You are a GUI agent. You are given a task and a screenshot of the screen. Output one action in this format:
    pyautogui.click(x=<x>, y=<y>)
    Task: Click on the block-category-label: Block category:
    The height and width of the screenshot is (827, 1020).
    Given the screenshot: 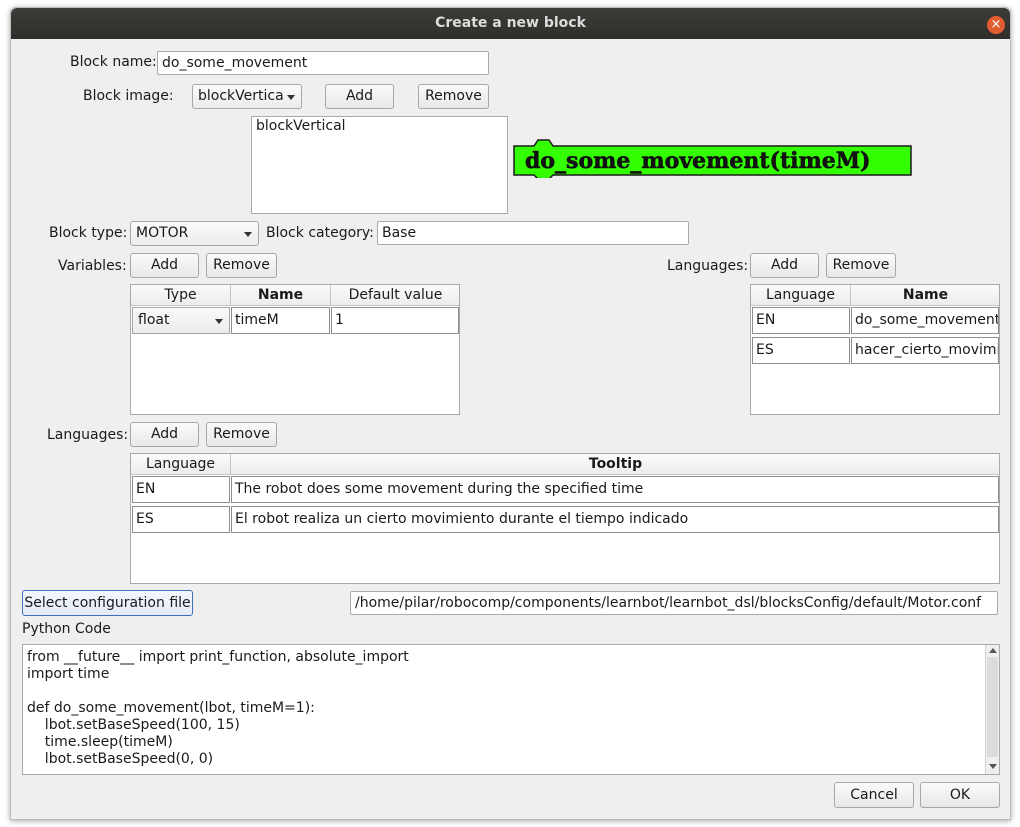 What is the action you would take?
    pyautogui.click(x=320, y=233)
    